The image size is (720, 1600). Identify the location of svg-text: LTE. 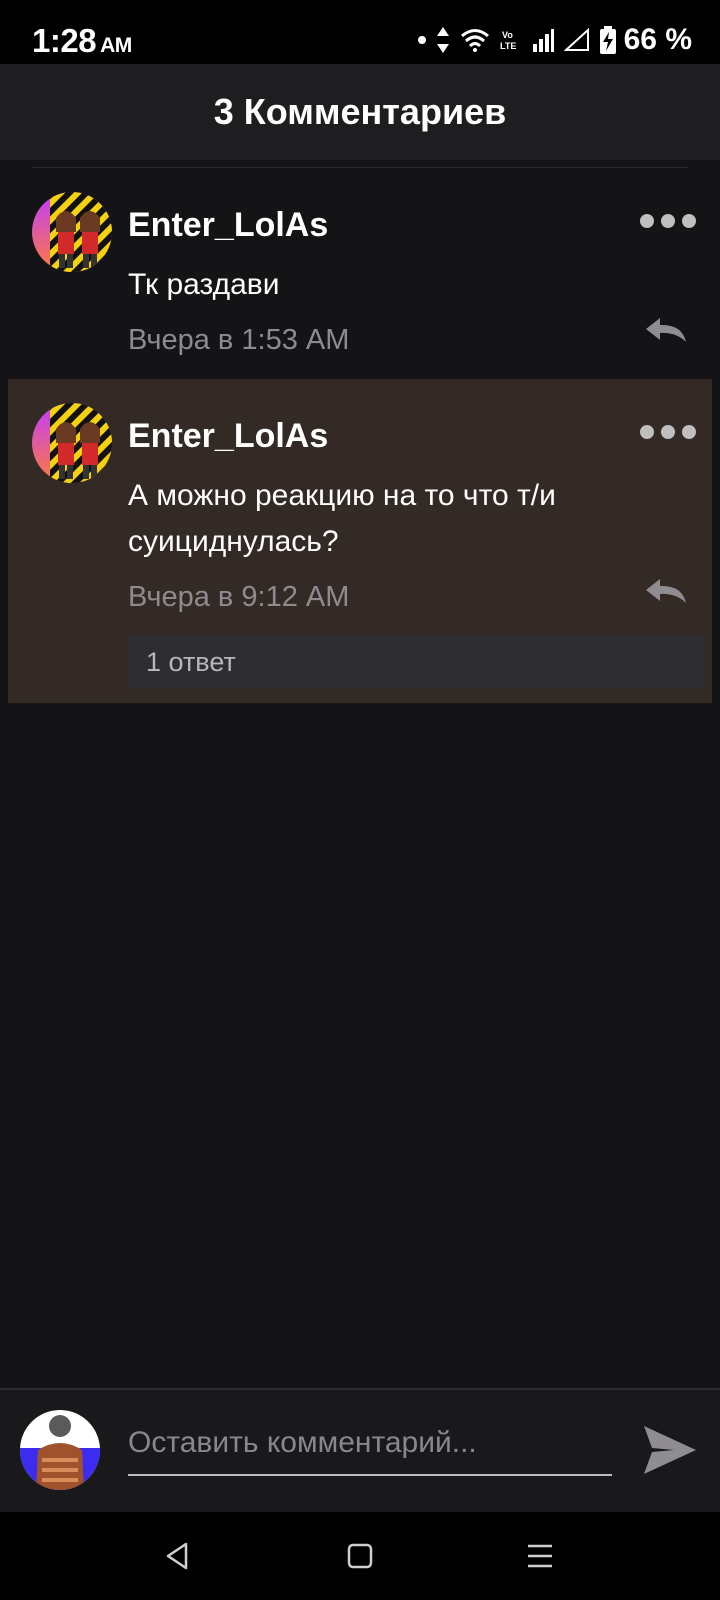
(508, 46).